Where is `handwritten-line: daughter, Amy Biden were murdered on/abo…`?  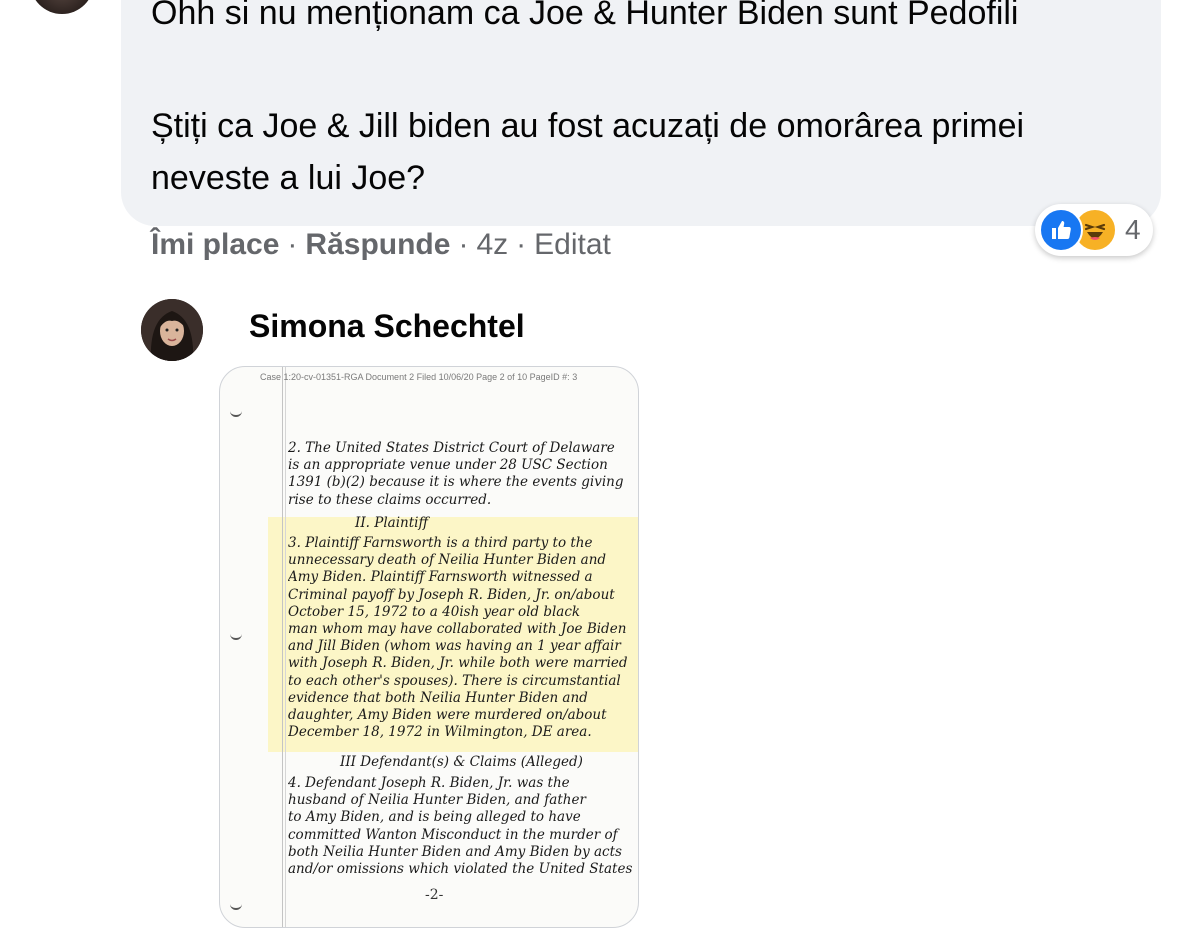 handwritten-line: daughter, Amy Biden were murdered on/abo… is located at coordinates (447, 715).